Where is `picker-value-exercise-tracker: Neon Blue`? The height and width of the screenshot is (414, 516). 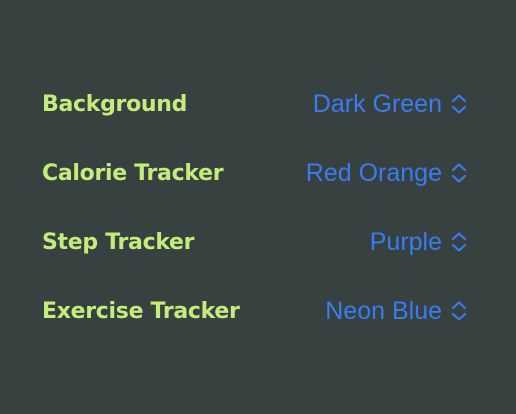
picker-value-exercise-tracker: Neon Blue is located at coordinates (383, 310).